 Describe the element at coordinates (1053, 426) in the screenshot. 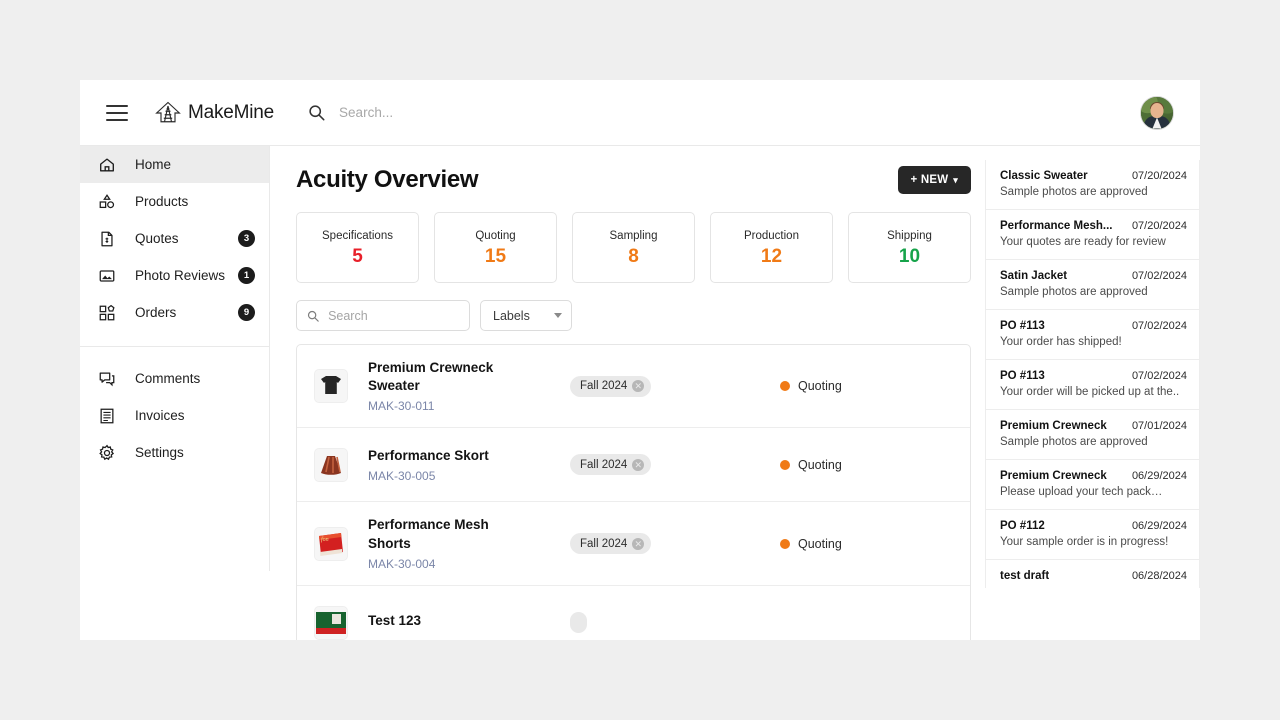

I see `notification-title: Premium Crewneck` at that location.